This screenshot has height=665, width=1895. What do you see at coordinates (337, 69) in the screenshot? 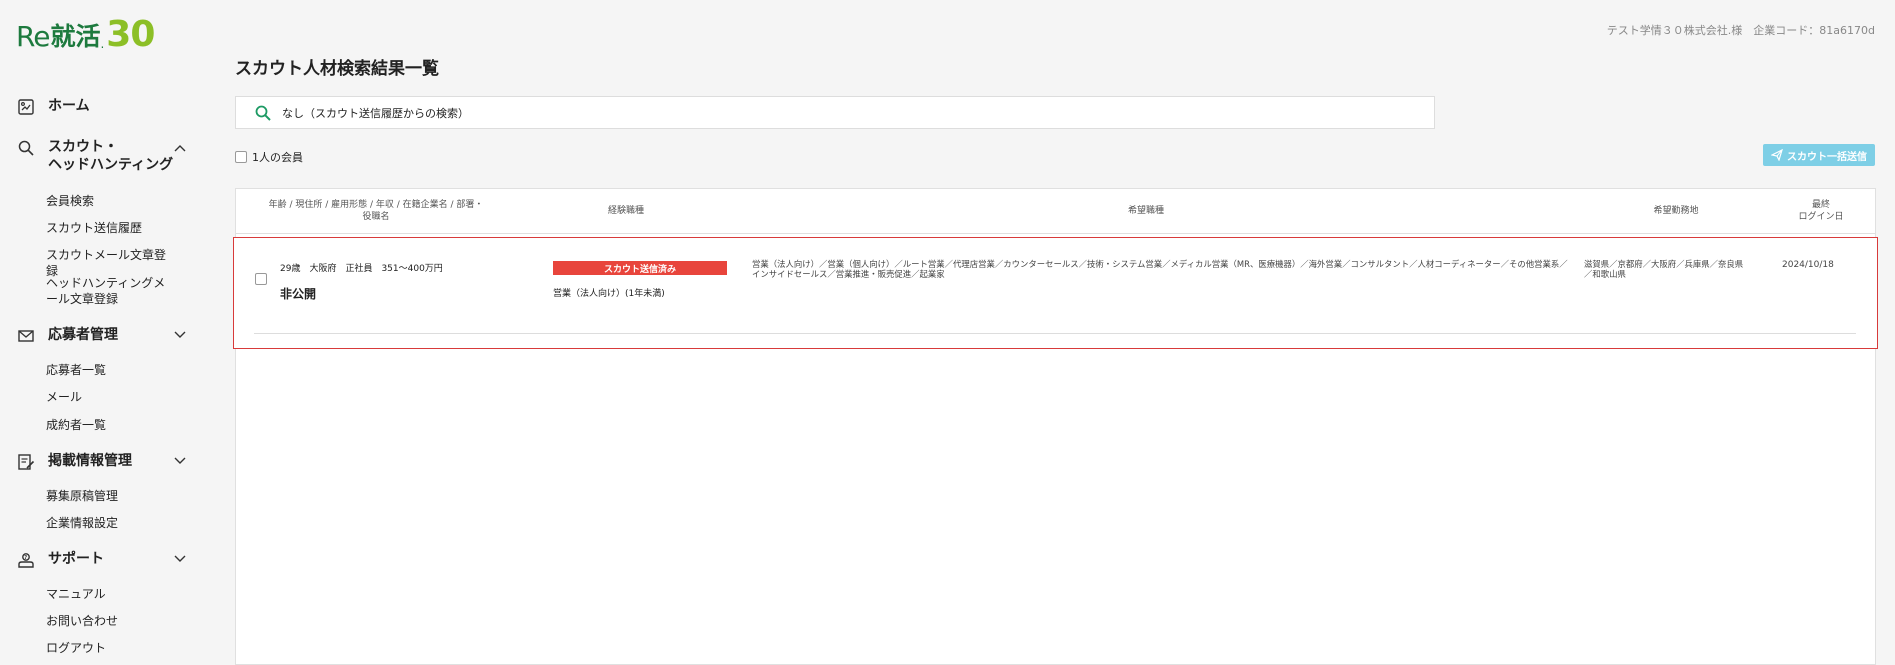
I see `page-title: スカウト人材検索結果一覧` at bounding box center [337, 69].